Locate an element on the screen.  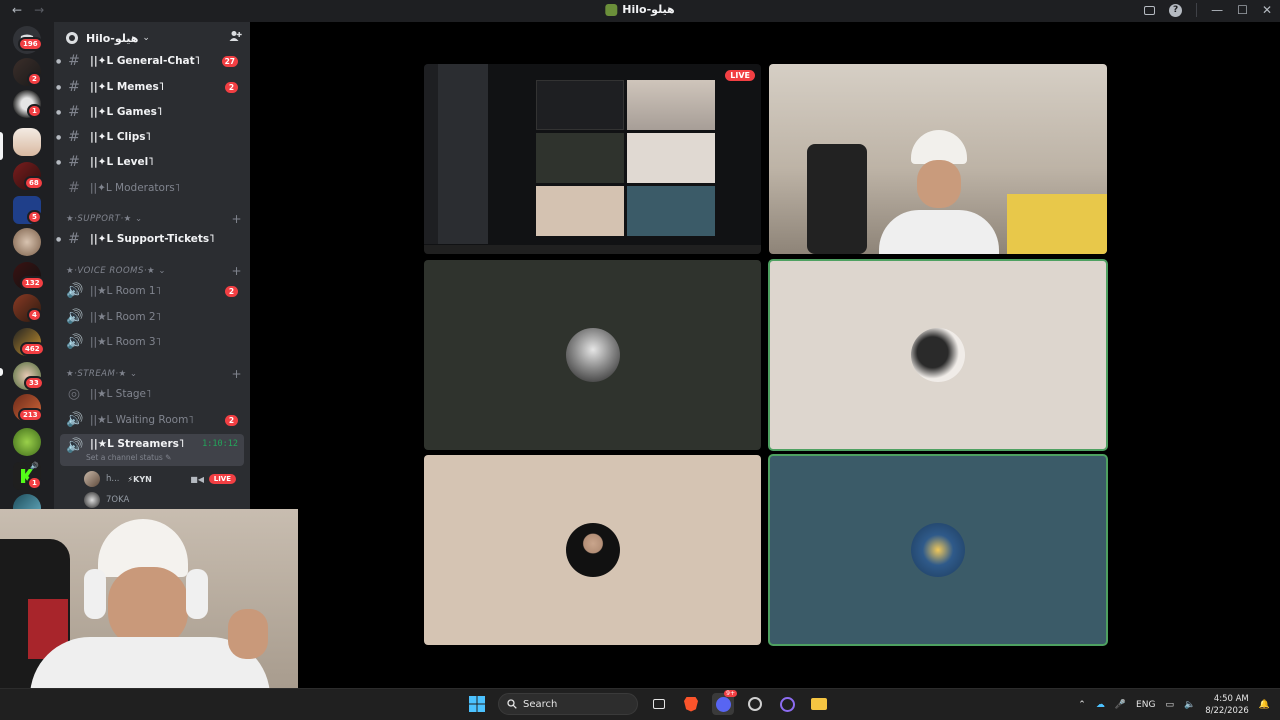
rail-badge: 196 is located at coordinates (30, 44).